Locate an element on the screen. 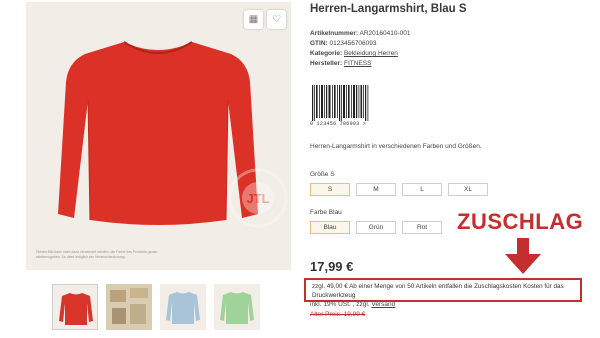  vat-info: inkl. 19% USt. , zzgl. Versand is located at coordinates (352, 304).